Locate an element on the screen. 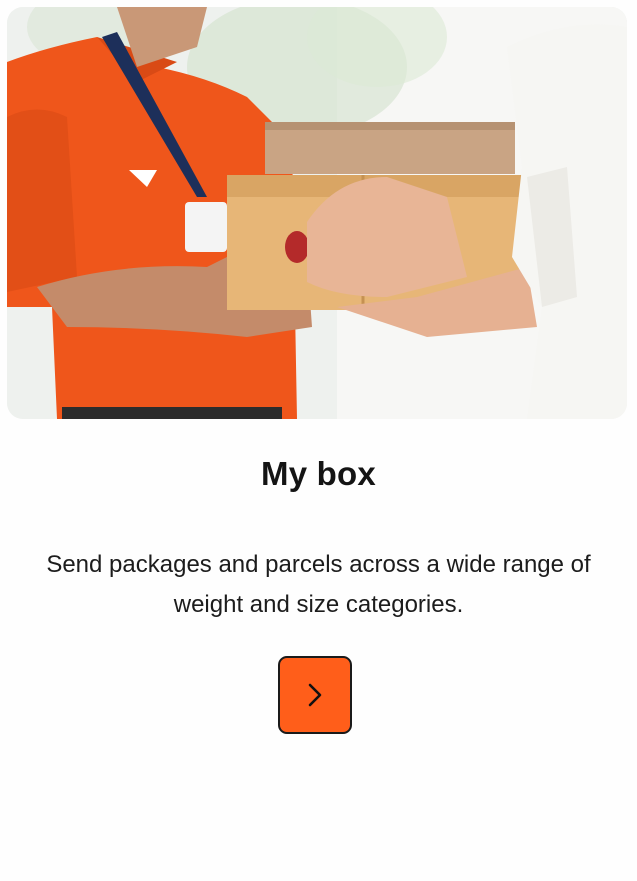 The image size is (637, 881). chevron-right-icon is located at coordinates (315, 695).